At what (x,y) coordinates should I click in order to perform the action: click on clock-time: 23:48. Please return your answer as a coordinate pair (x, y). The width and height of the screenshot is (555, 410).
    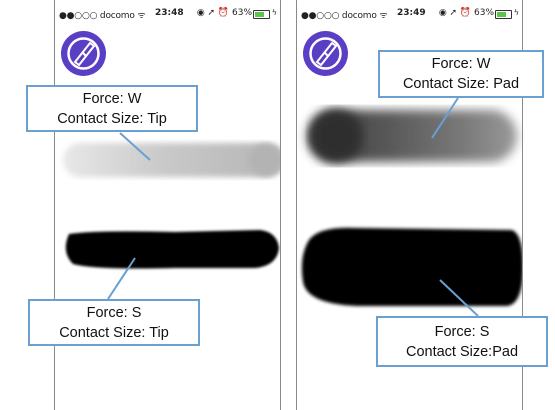
    Looking at the image, I should click on (169, 13).